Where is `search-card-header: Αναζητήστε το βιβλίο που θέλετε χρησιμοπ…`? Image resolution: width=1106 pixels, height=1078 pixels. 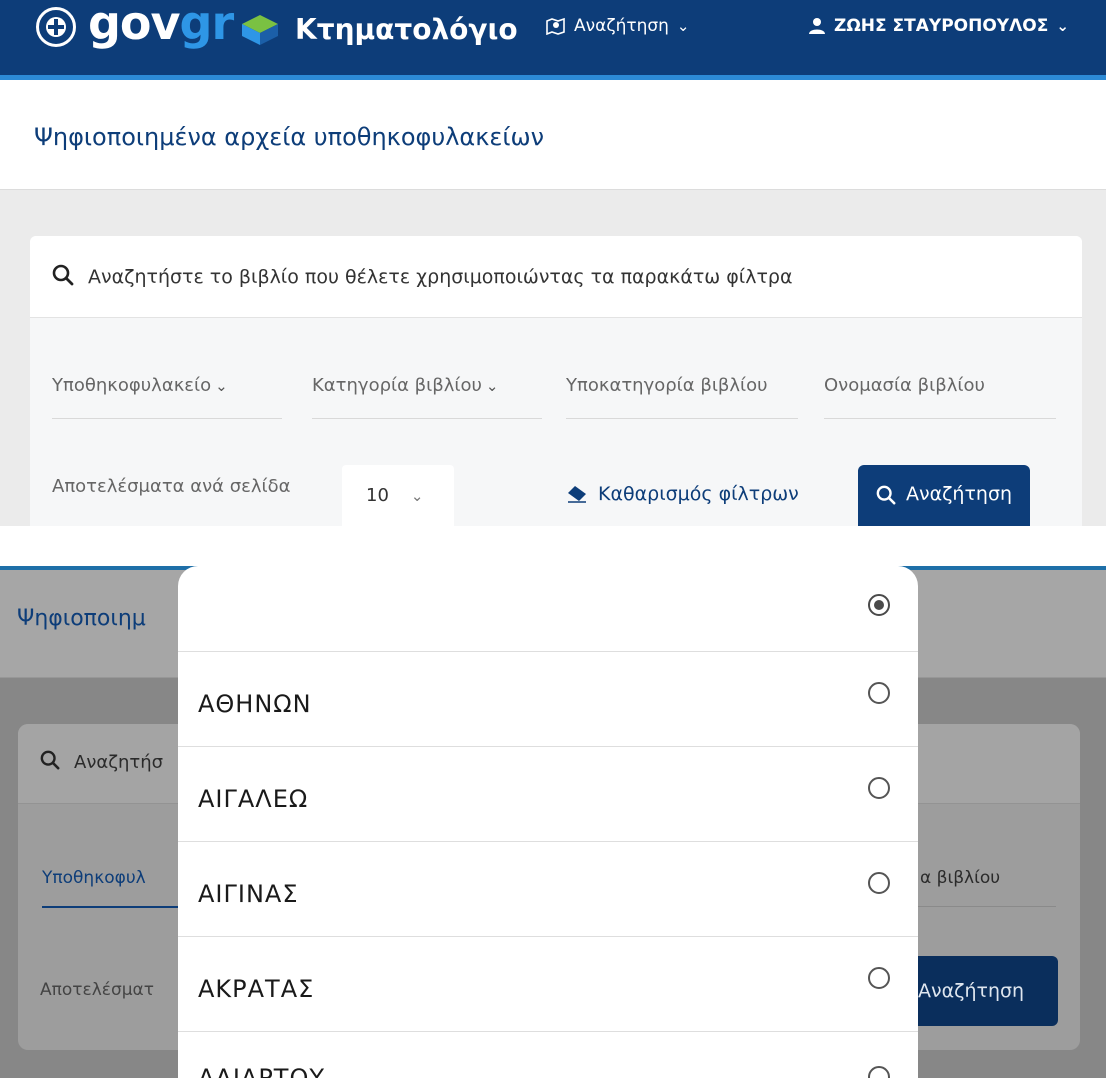
search-card-header: Αναζητήστε το βιβλίο που θέλετε χρησιμοπ… is located at coordinates (556, 277).